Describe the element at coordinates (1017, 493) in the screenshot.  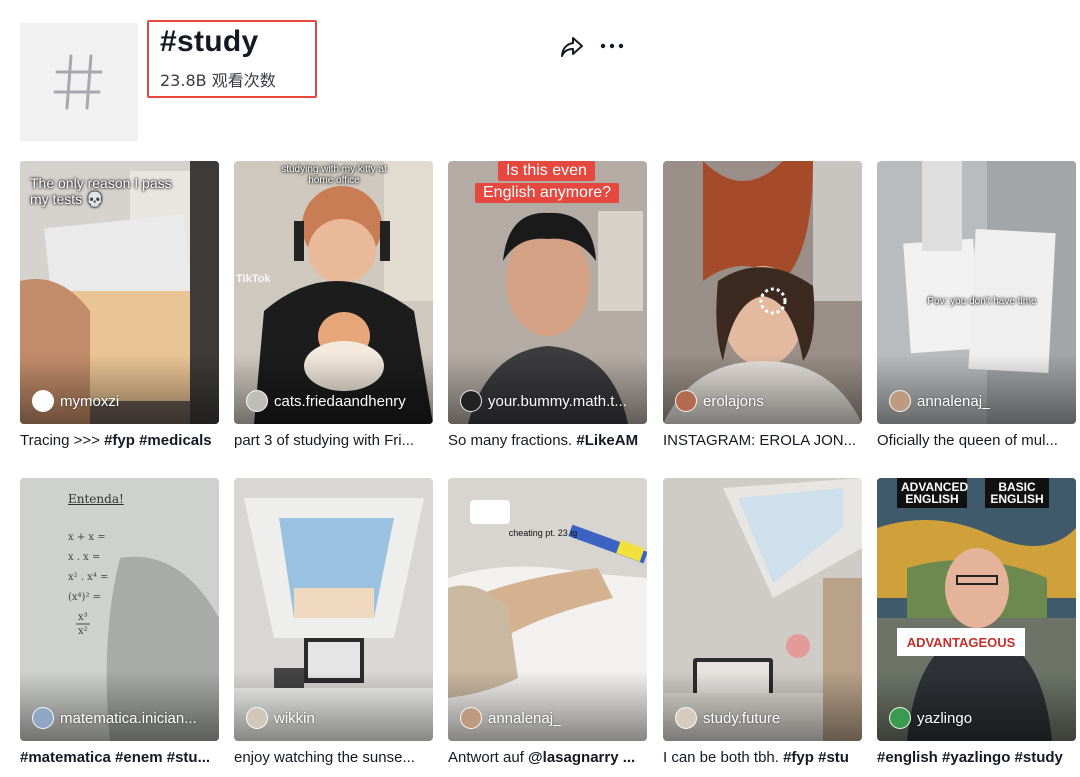
I see `video-overlay-tag: BASIC ENGLISH` at that location.